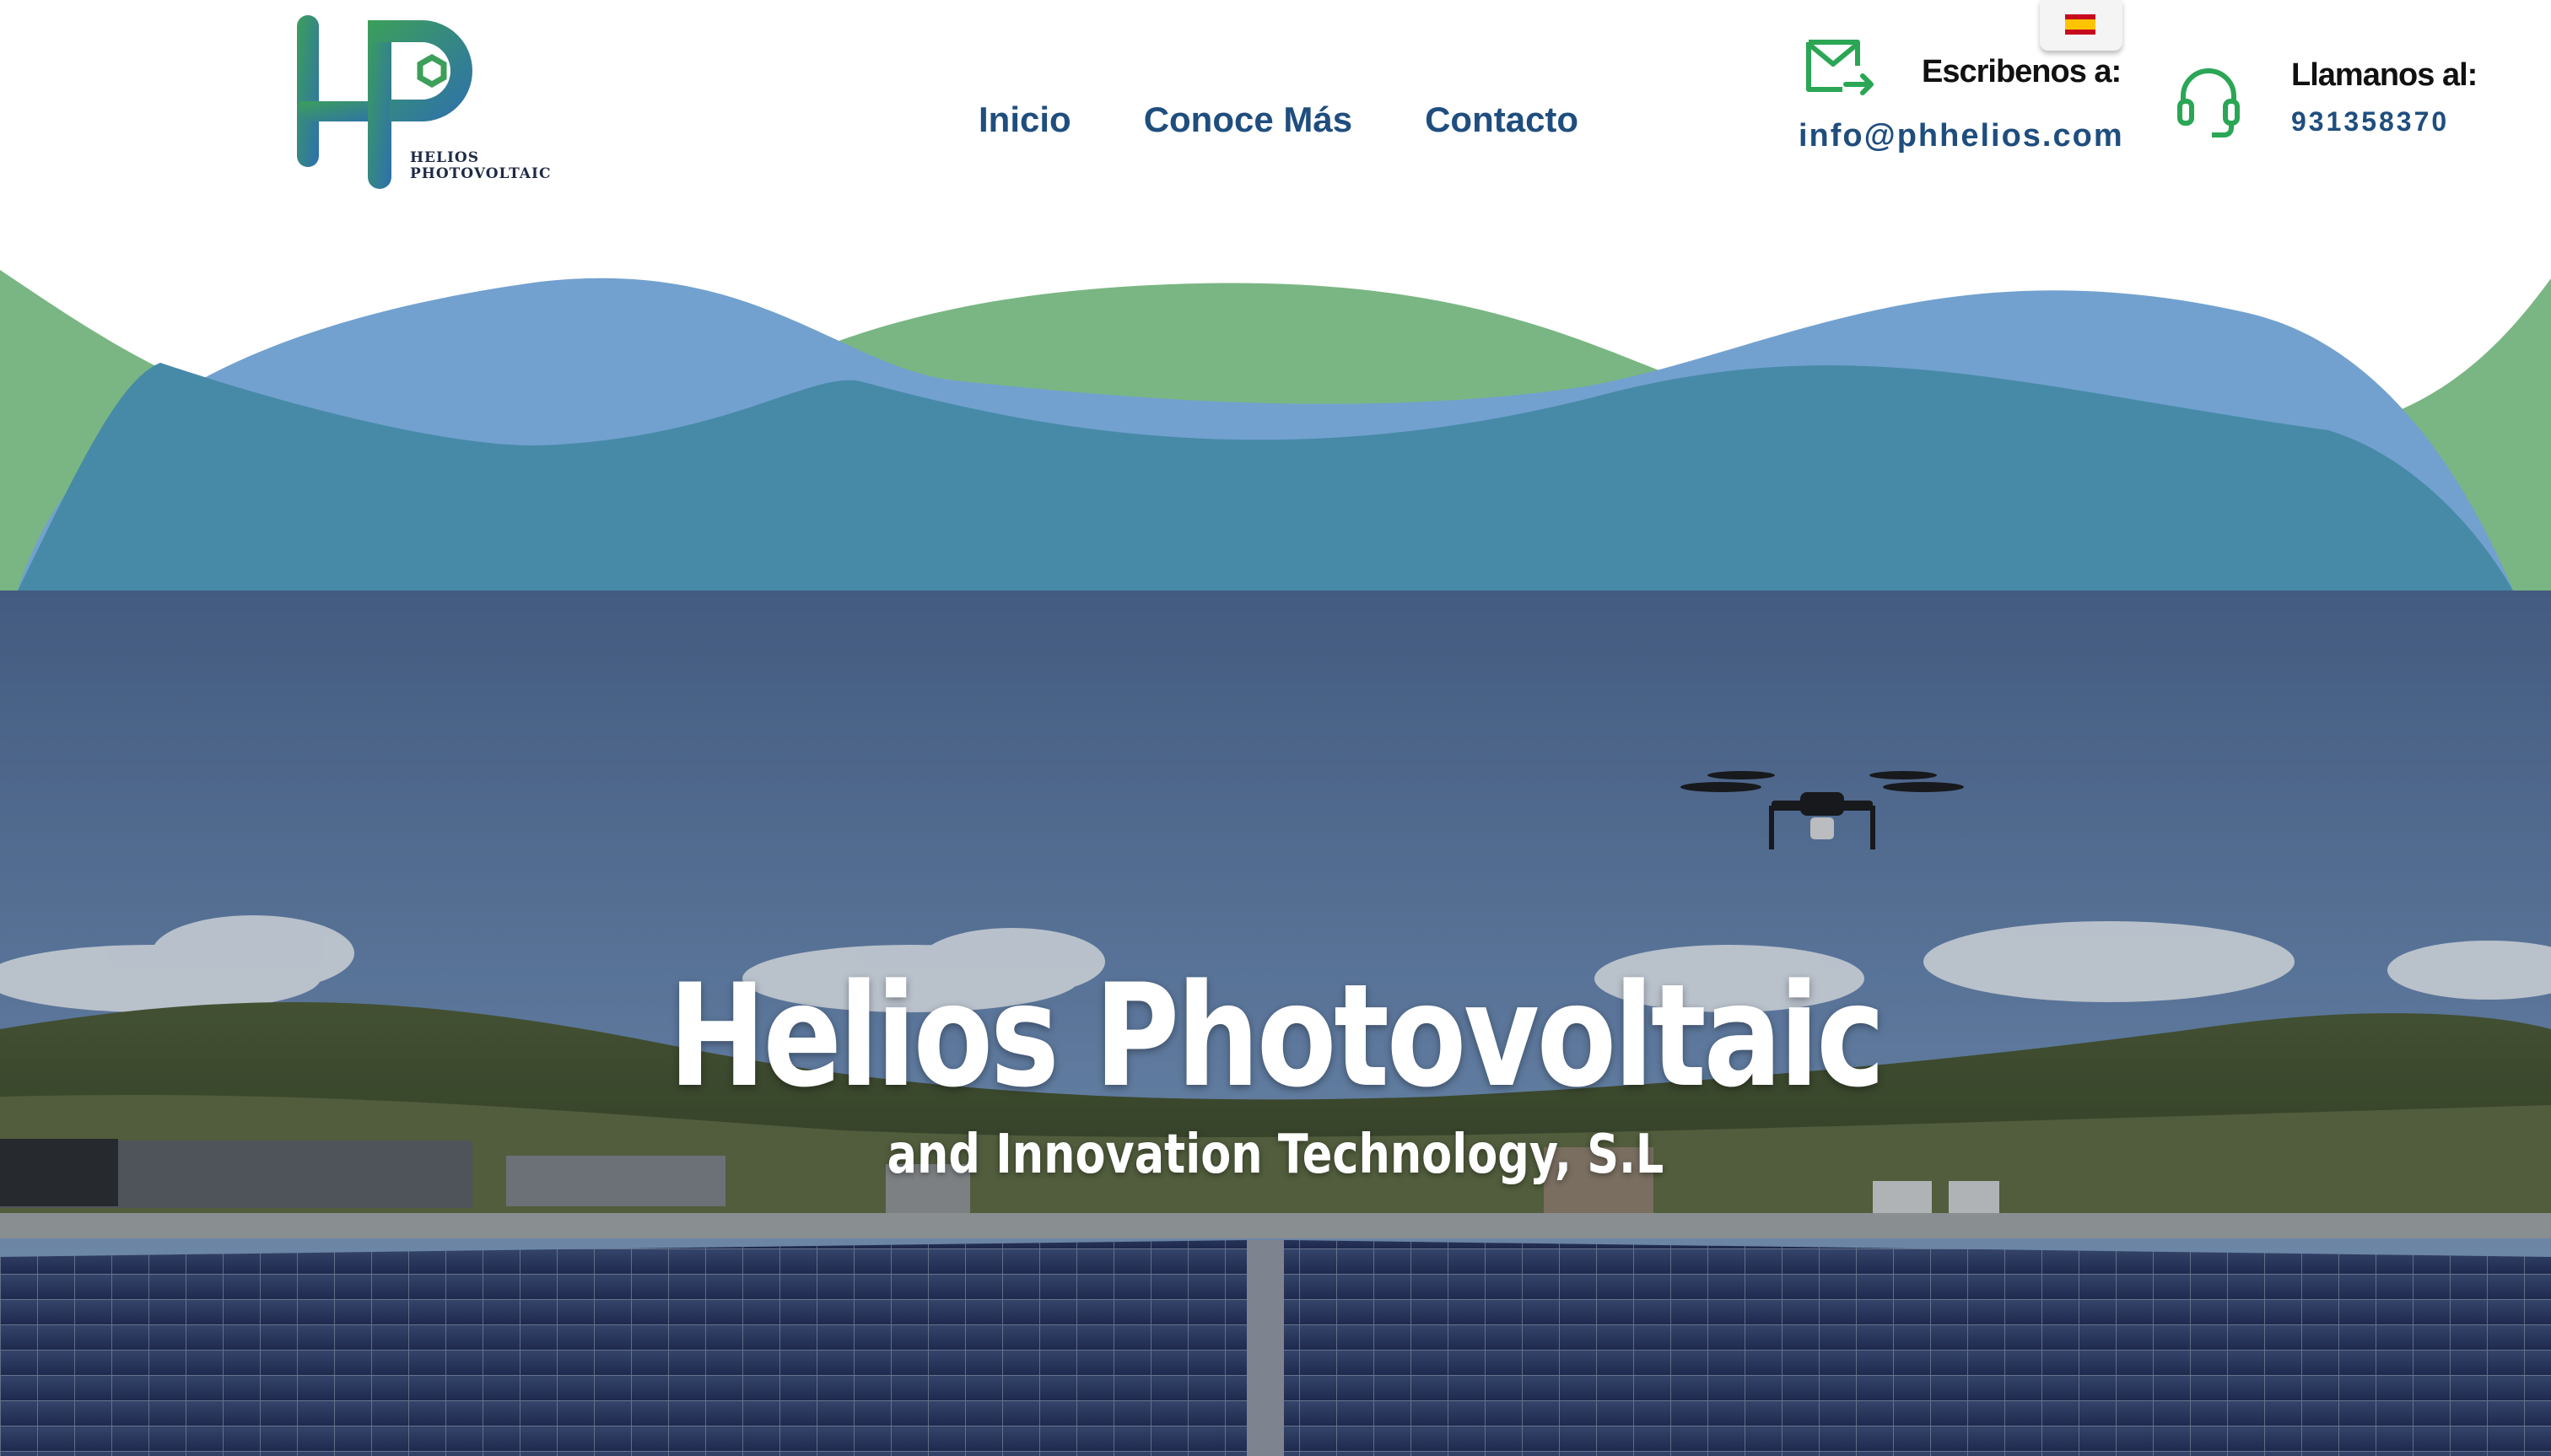 The image size is (2551, 1456). I want to click on spain-flag-icon, so click(2080, 24).